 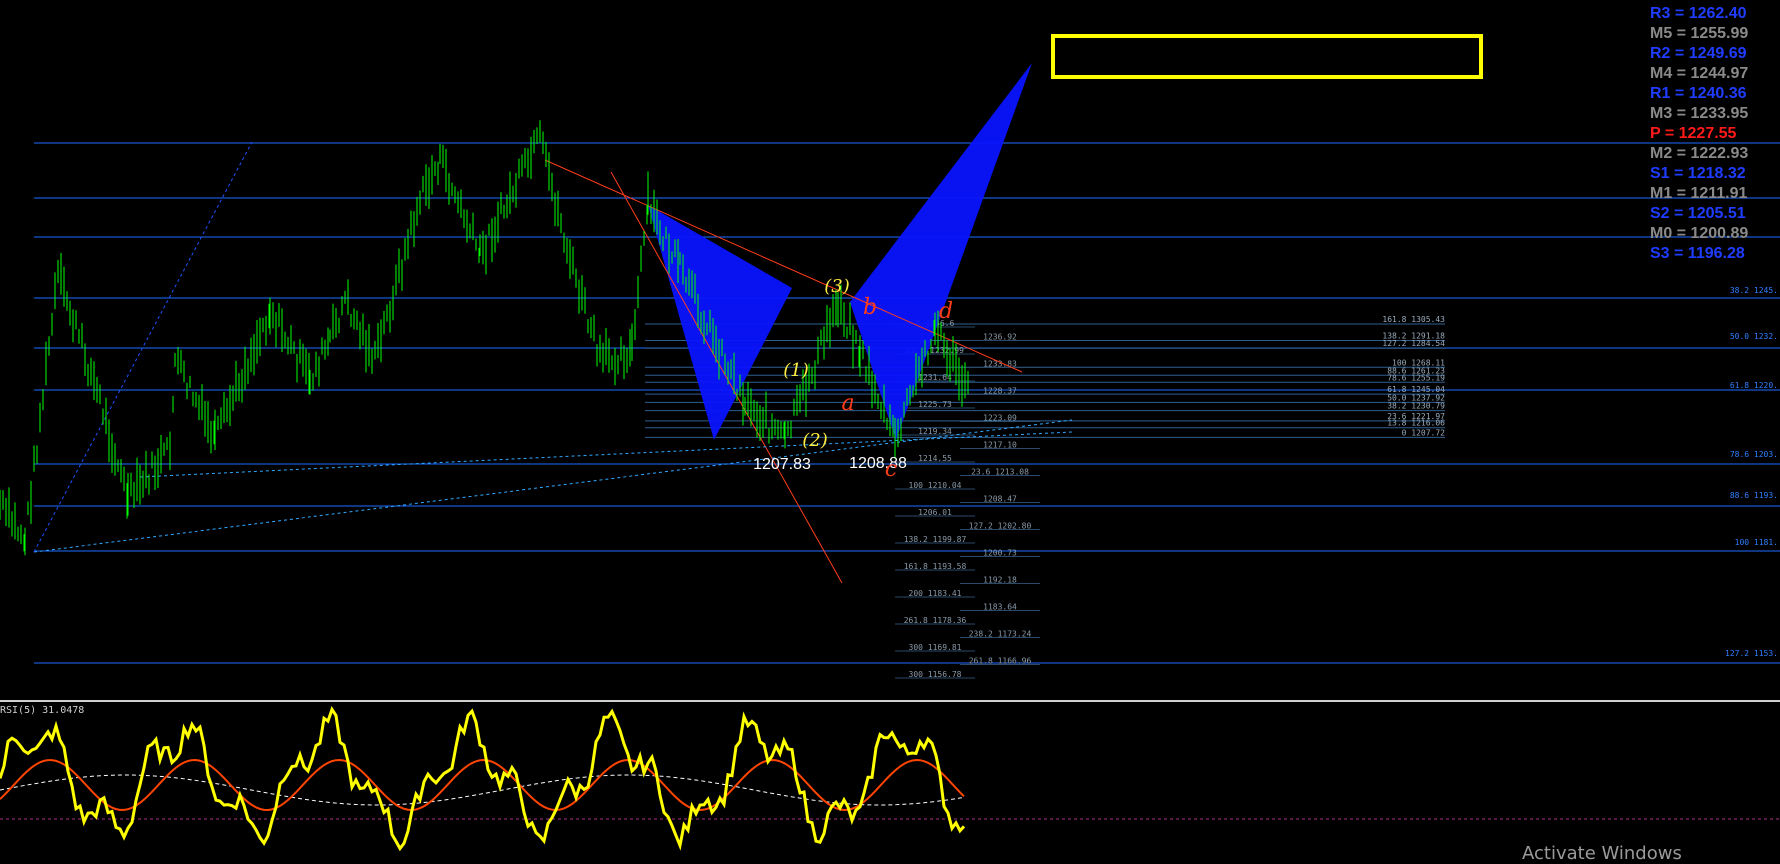 I want to click on pivot-level-7: M2 = 1222.93, so click(x=1699, y=153).